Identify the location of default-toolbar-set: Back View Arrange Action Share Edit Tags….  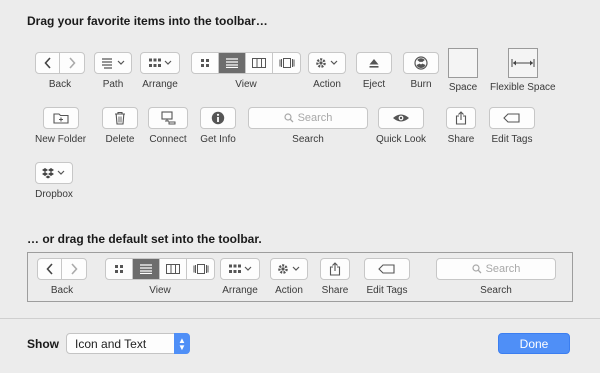
(300, 277).